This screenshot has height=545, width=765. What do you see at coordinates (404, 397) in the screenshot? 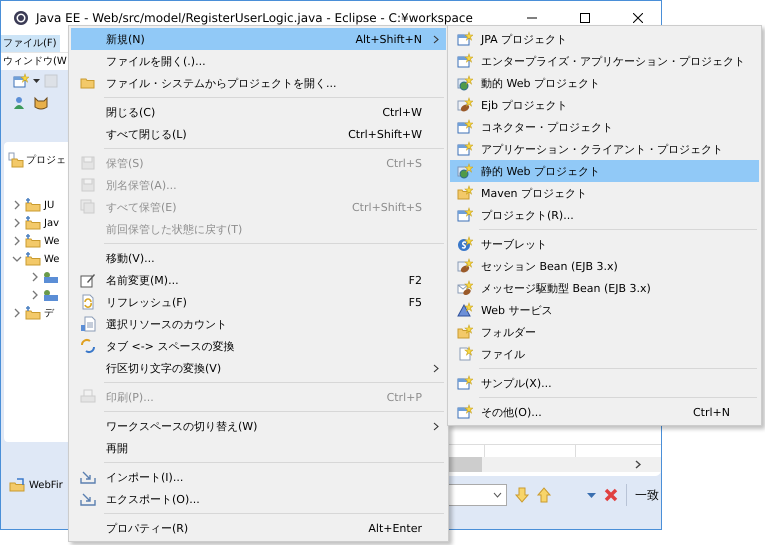
I see `shortcut-text: Ctrl+P` at bounding box center [404, 397].